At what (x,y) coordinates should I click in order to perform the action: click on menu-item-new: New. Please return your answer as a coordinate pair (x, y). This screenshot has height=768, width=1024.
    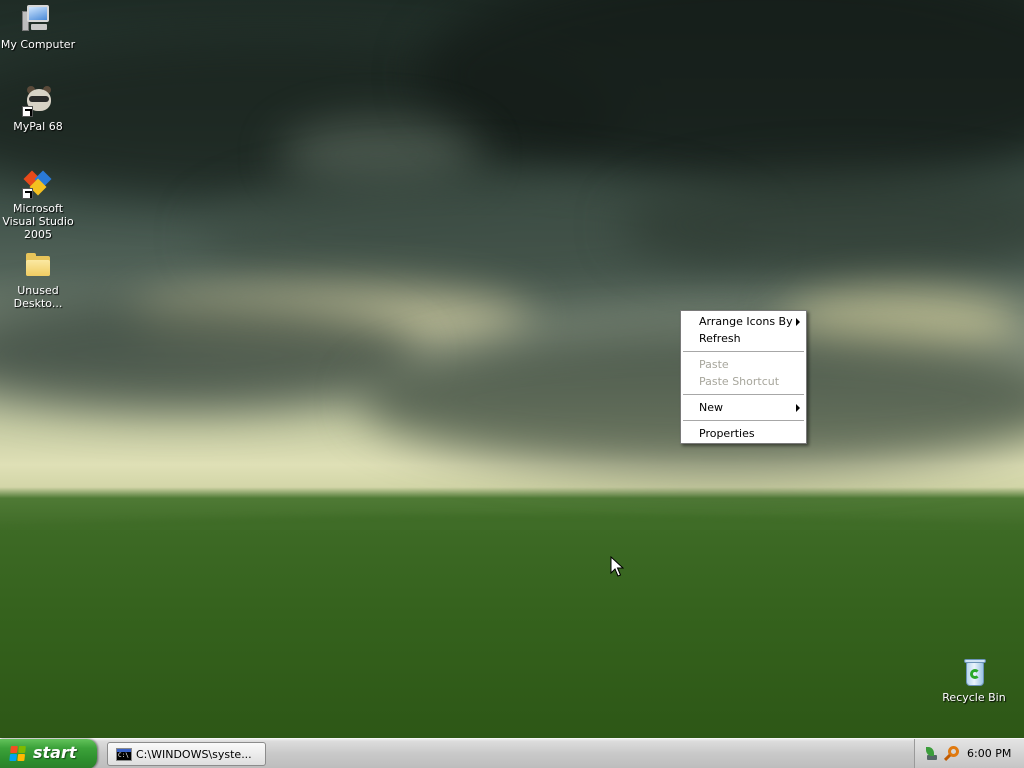
    Looking at the image, I should click on (743, 407).